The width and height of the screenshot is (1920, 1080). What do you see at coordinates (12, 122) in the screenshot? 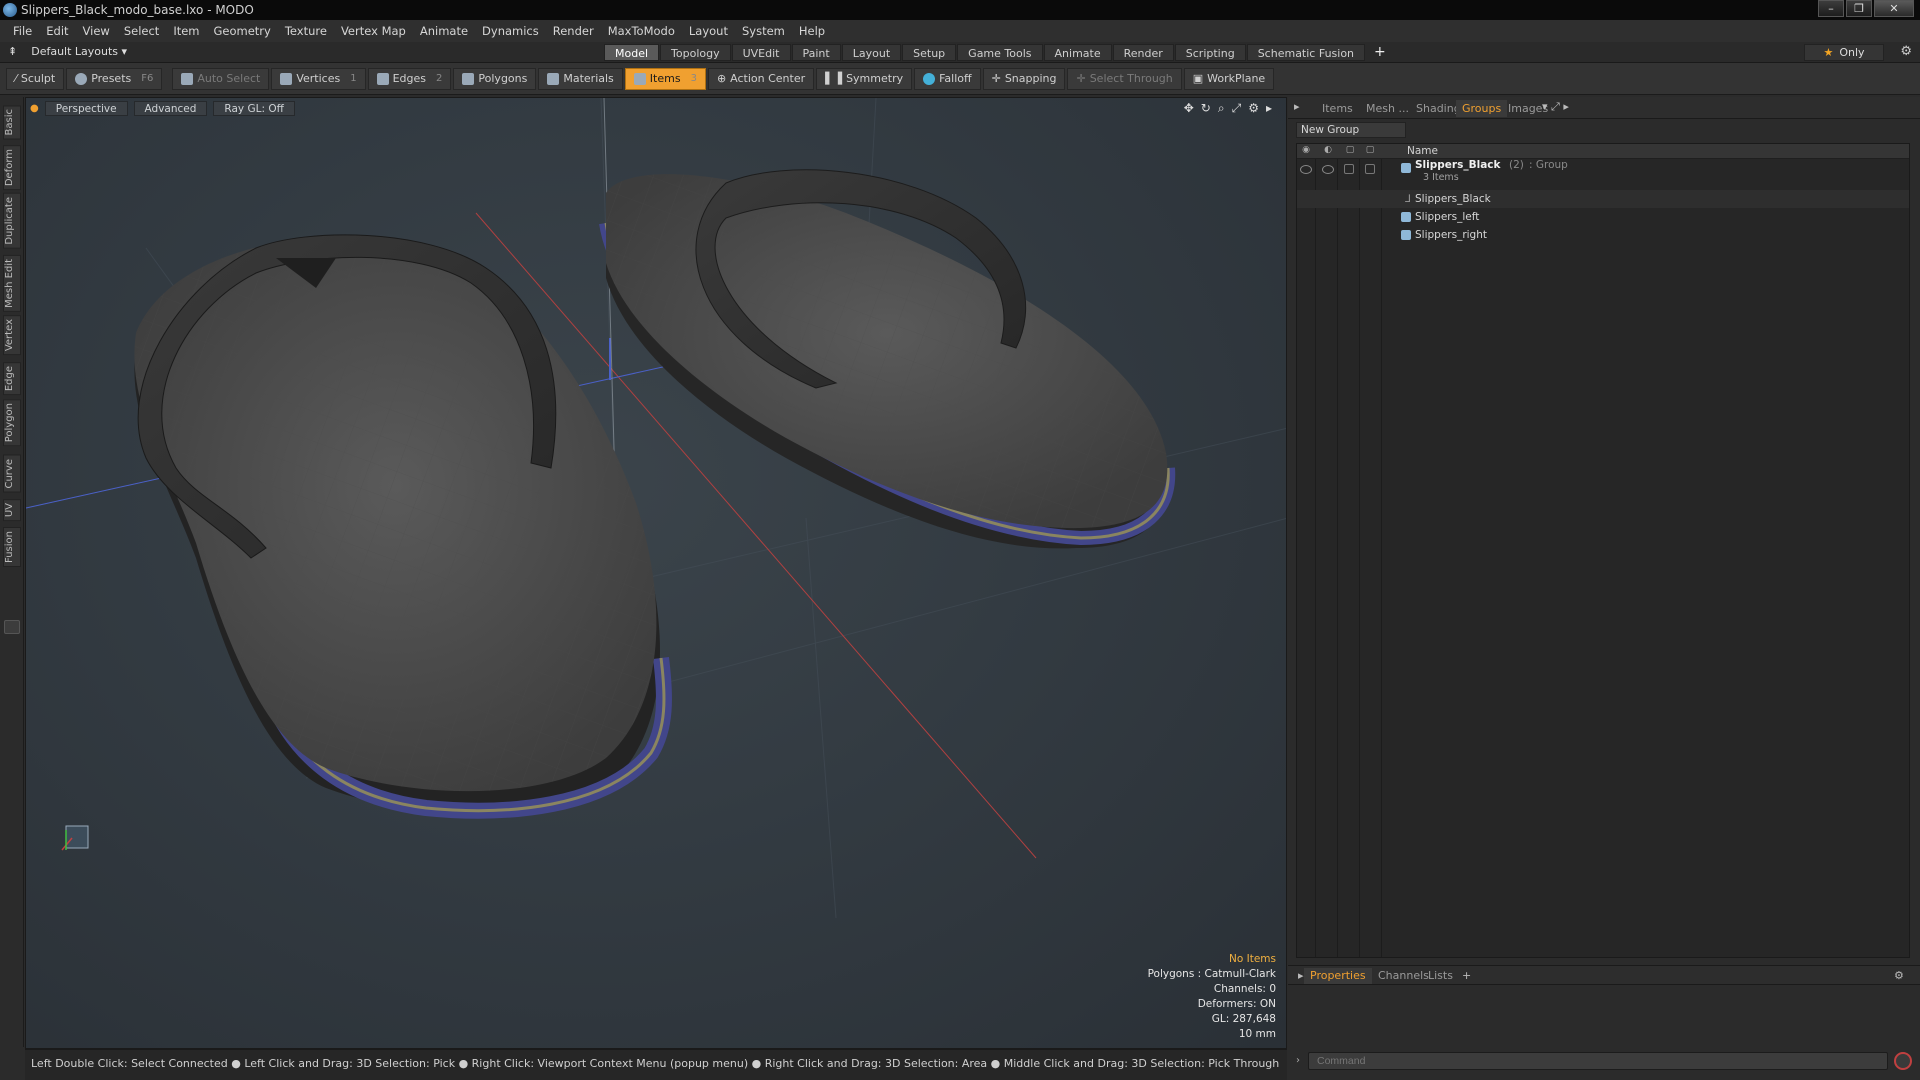
I see `vtab-basic: Basic` at bounding box center [12, 122].